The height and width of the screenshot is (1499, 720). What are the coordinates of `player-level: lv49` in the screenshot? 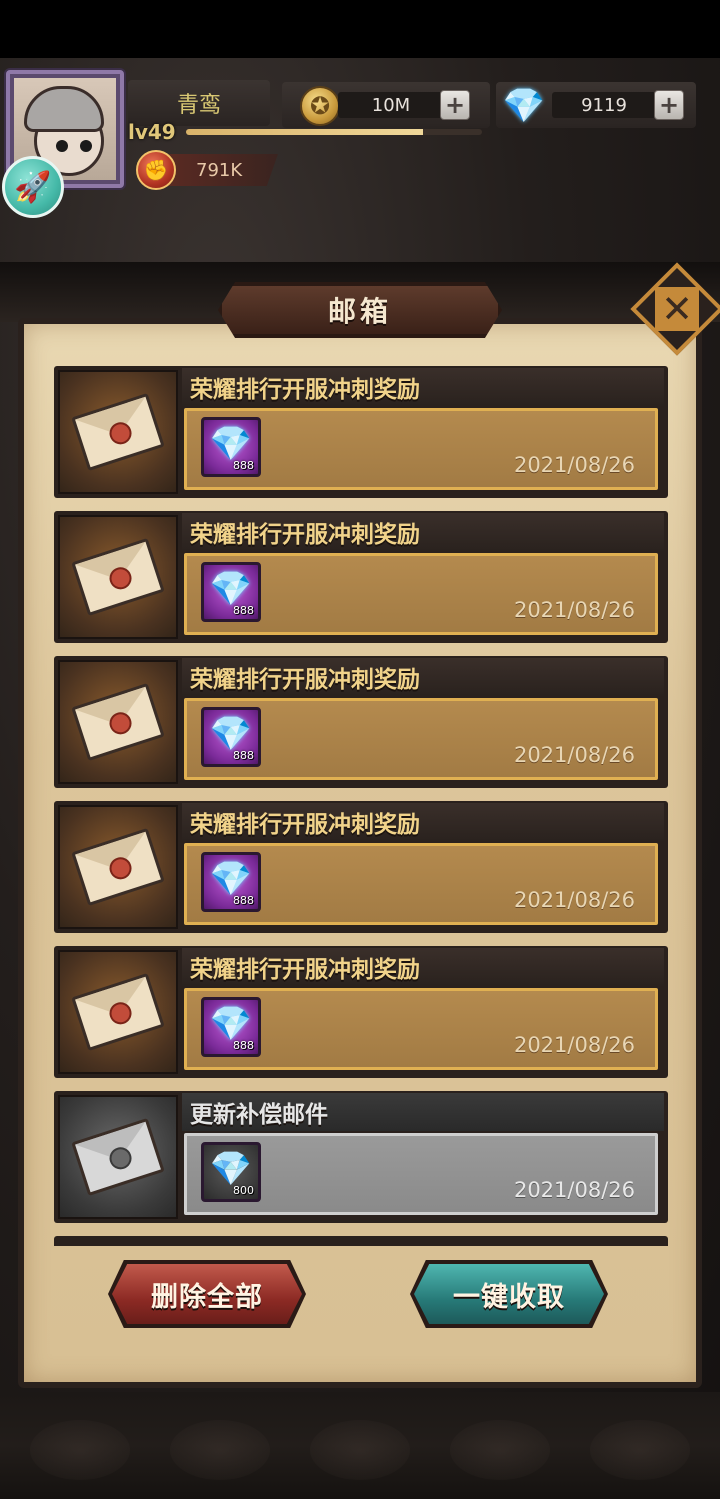 It's located at (152, 132).